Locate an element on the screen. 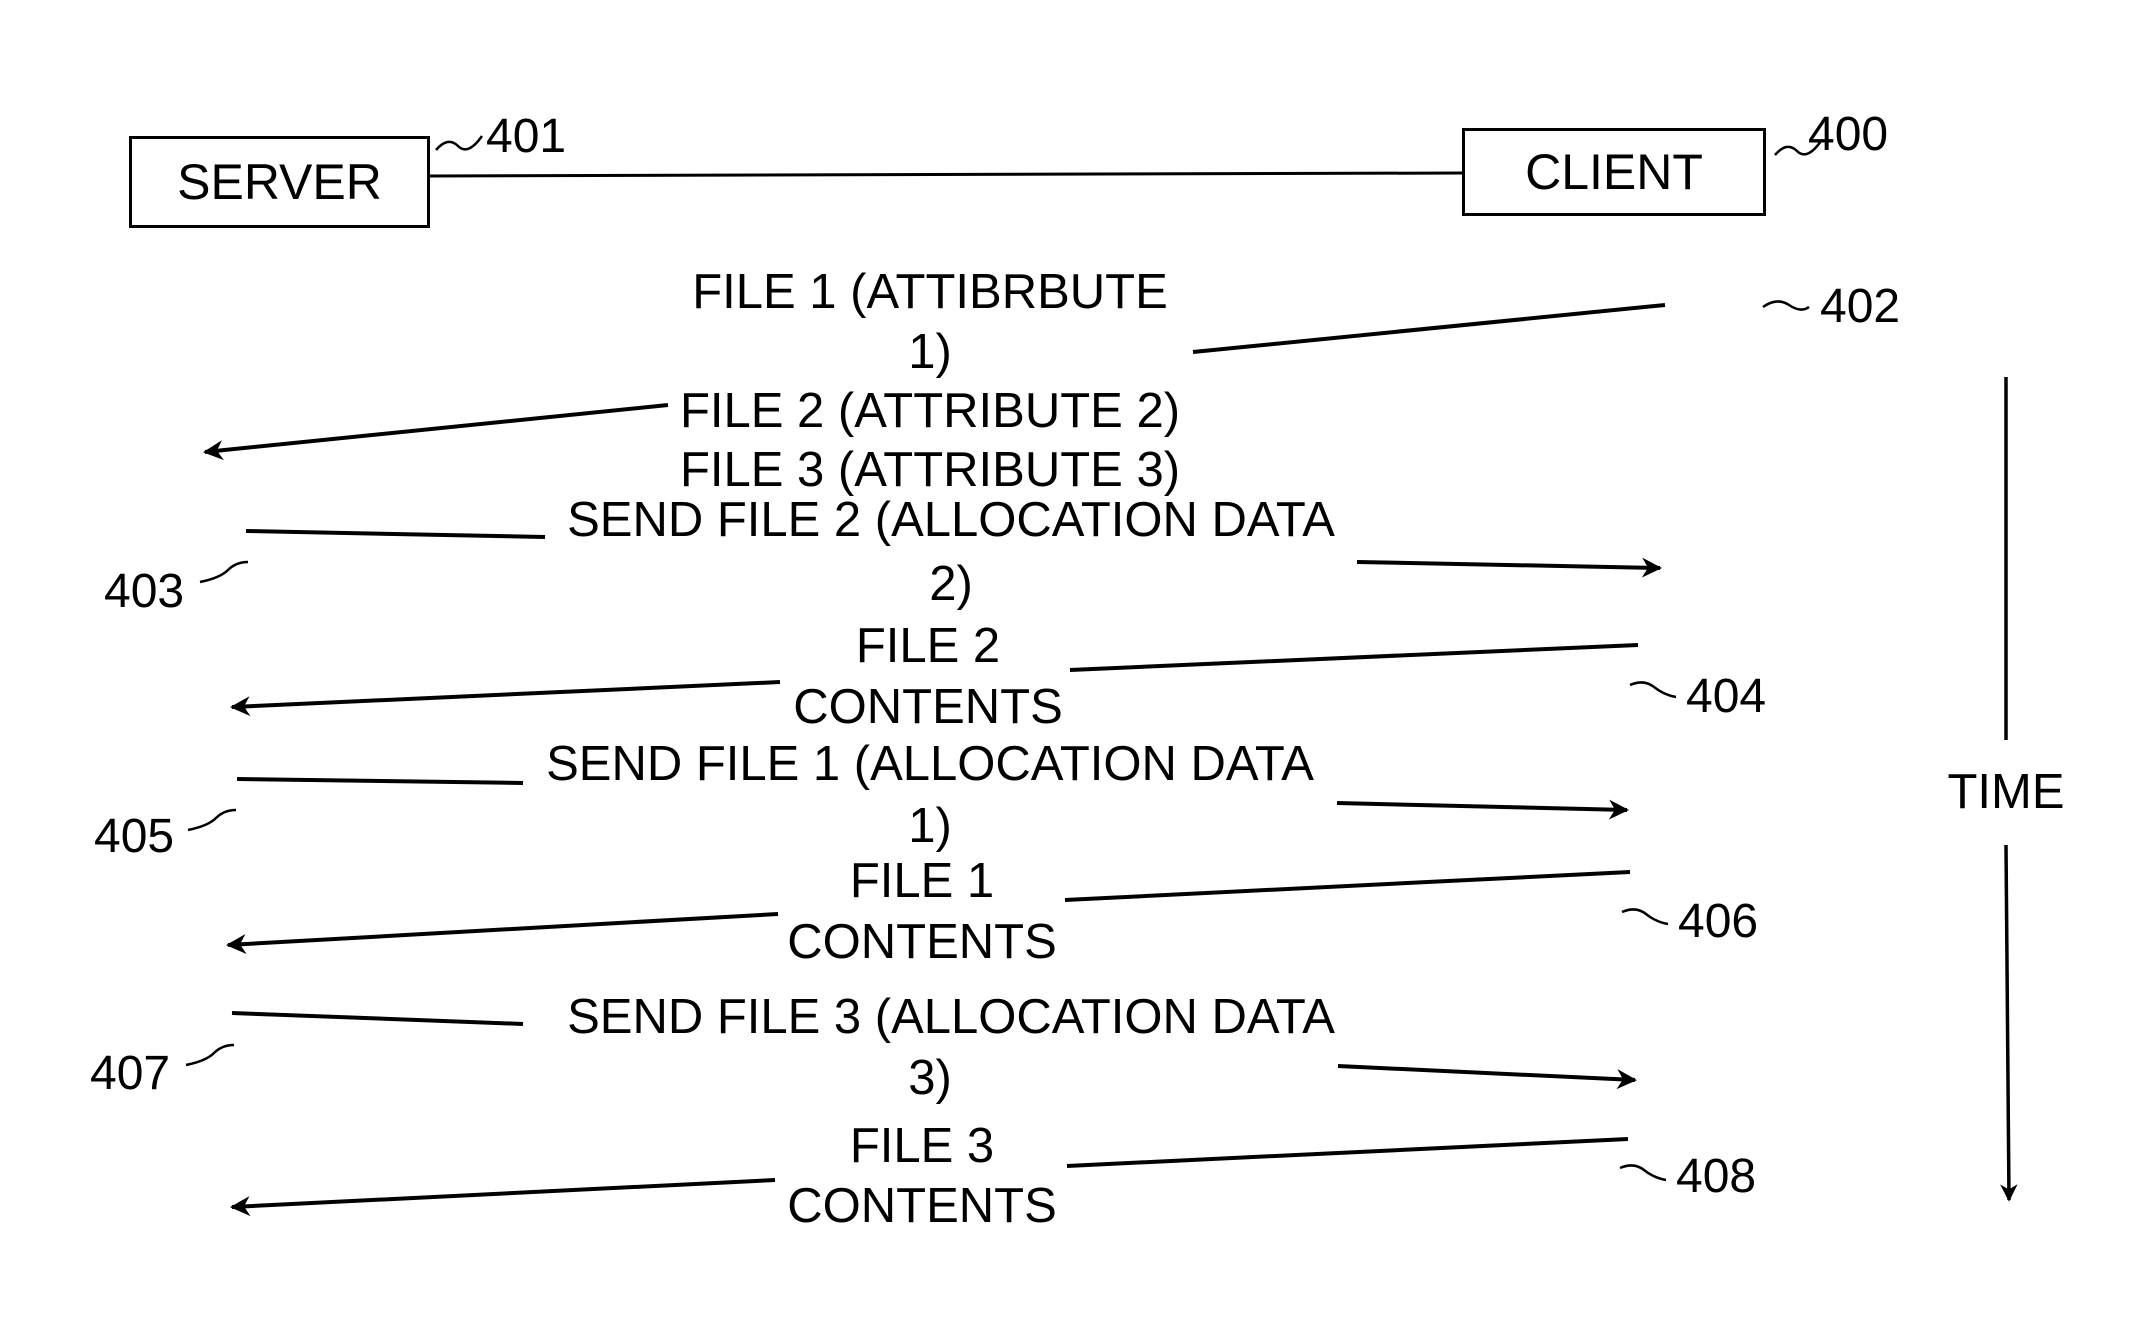  ref-408-leader is located at coordinates (1643, 1173).